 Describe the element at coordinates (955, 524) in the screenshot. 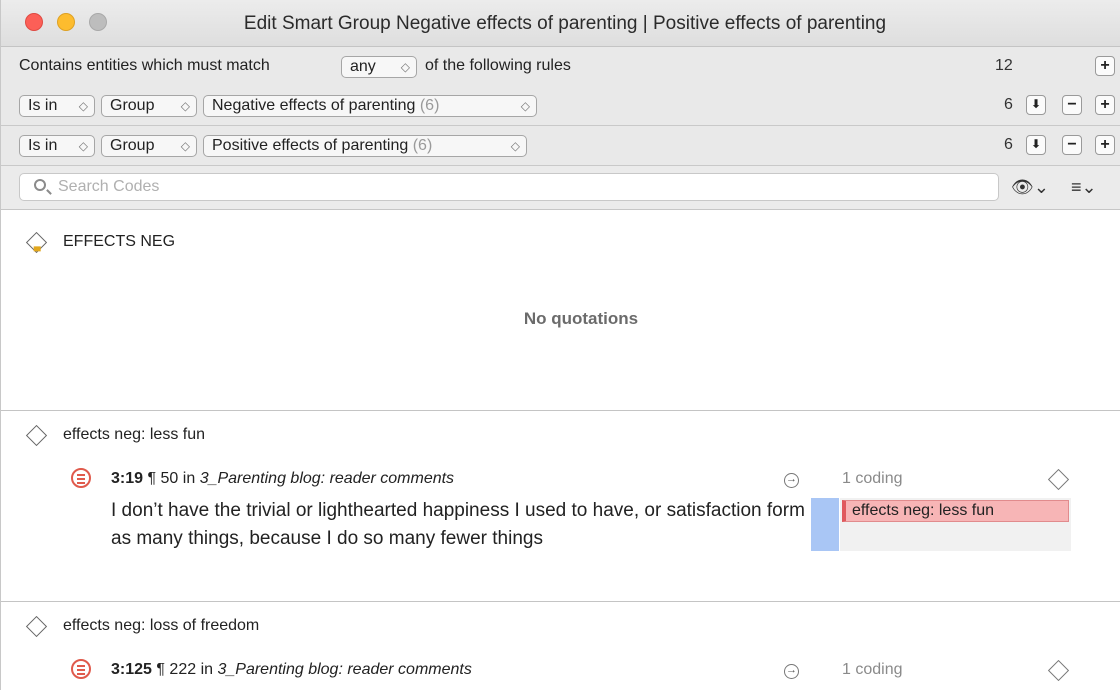

I see `code-list-box: effects neg: less fun` at that location.